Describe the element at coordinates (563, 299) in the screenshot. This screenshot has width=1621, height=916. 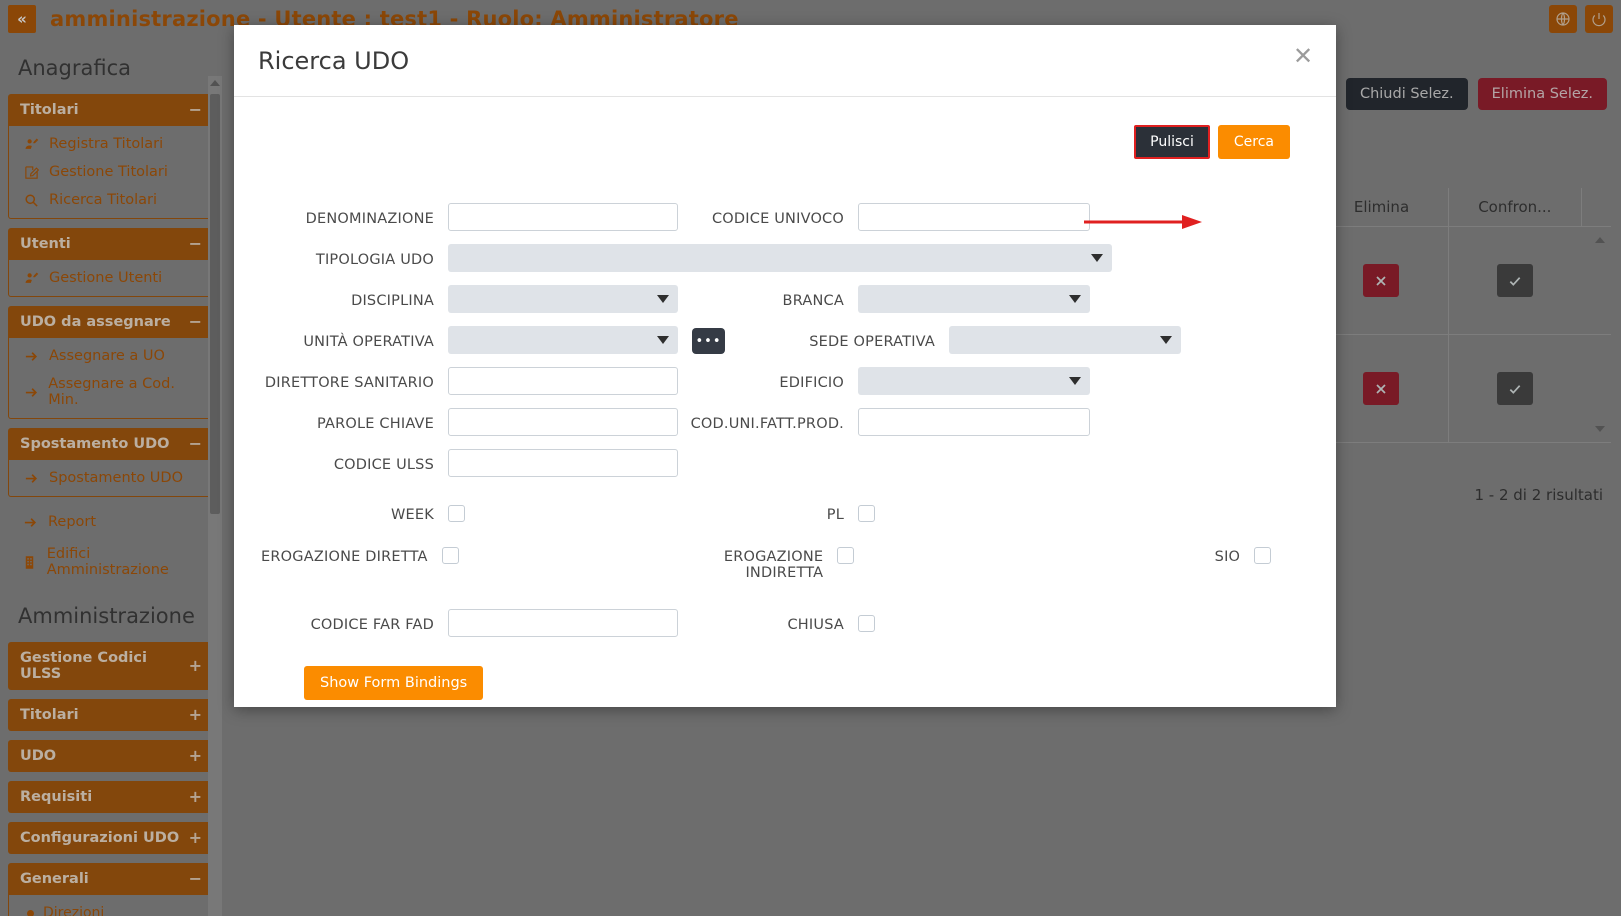
I see `disciplina-select` at that location.